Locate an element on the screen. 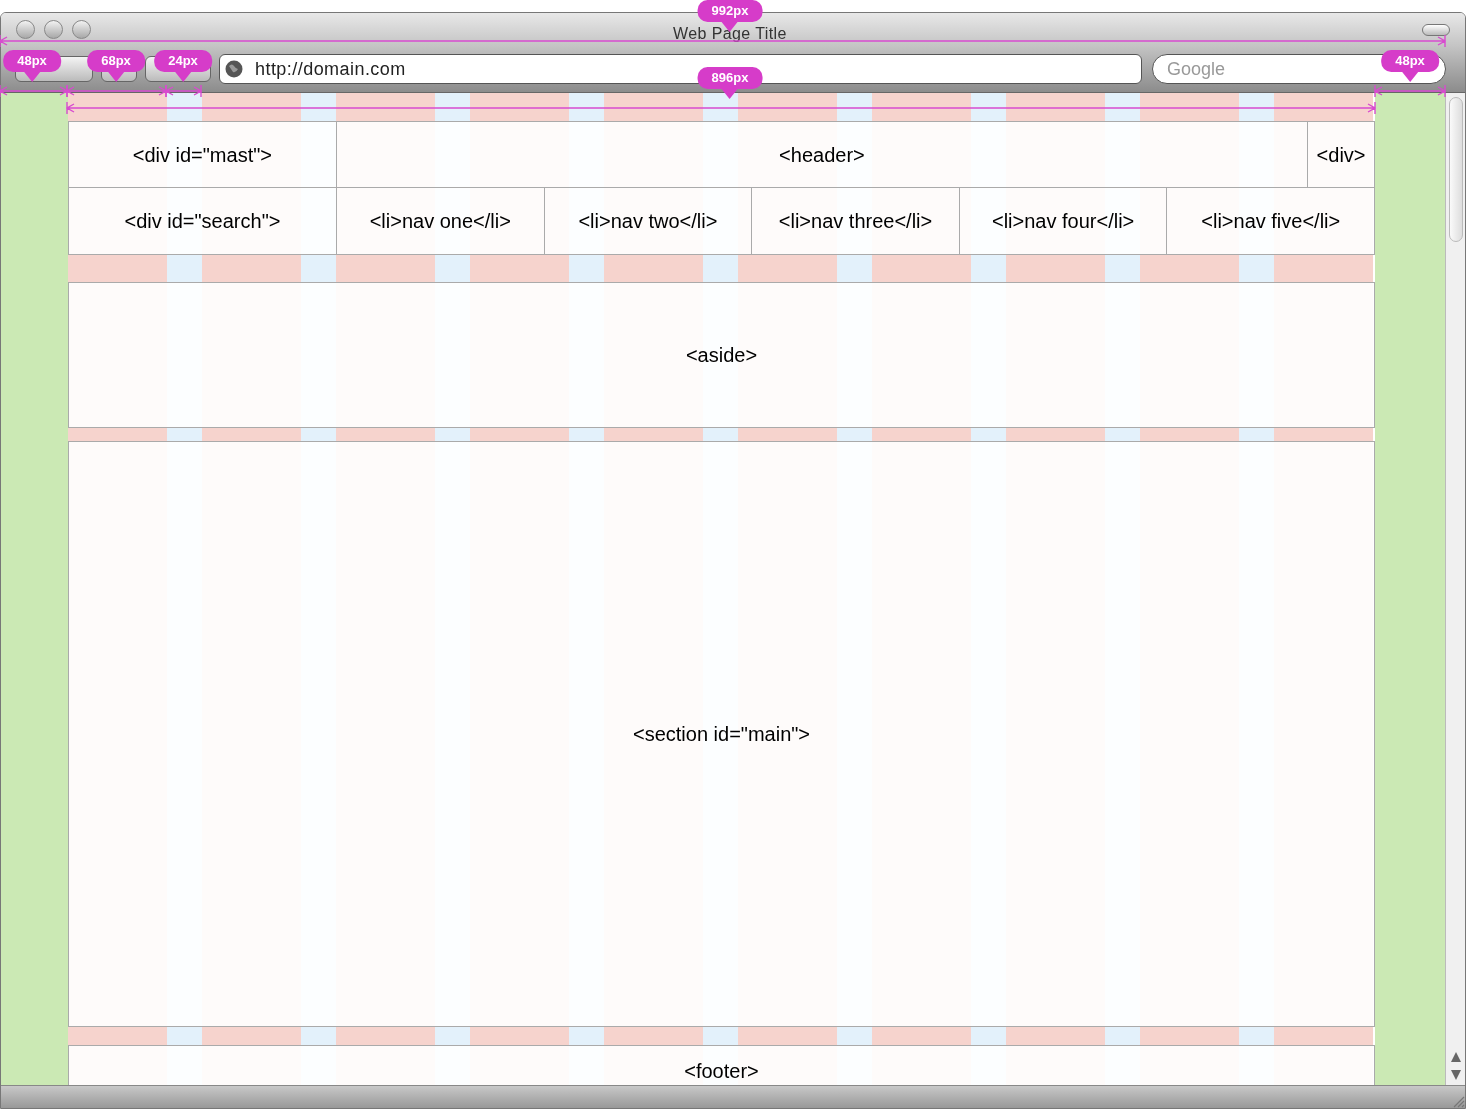  dimension-tooltip: 68px is located at coordinates (116, 66).